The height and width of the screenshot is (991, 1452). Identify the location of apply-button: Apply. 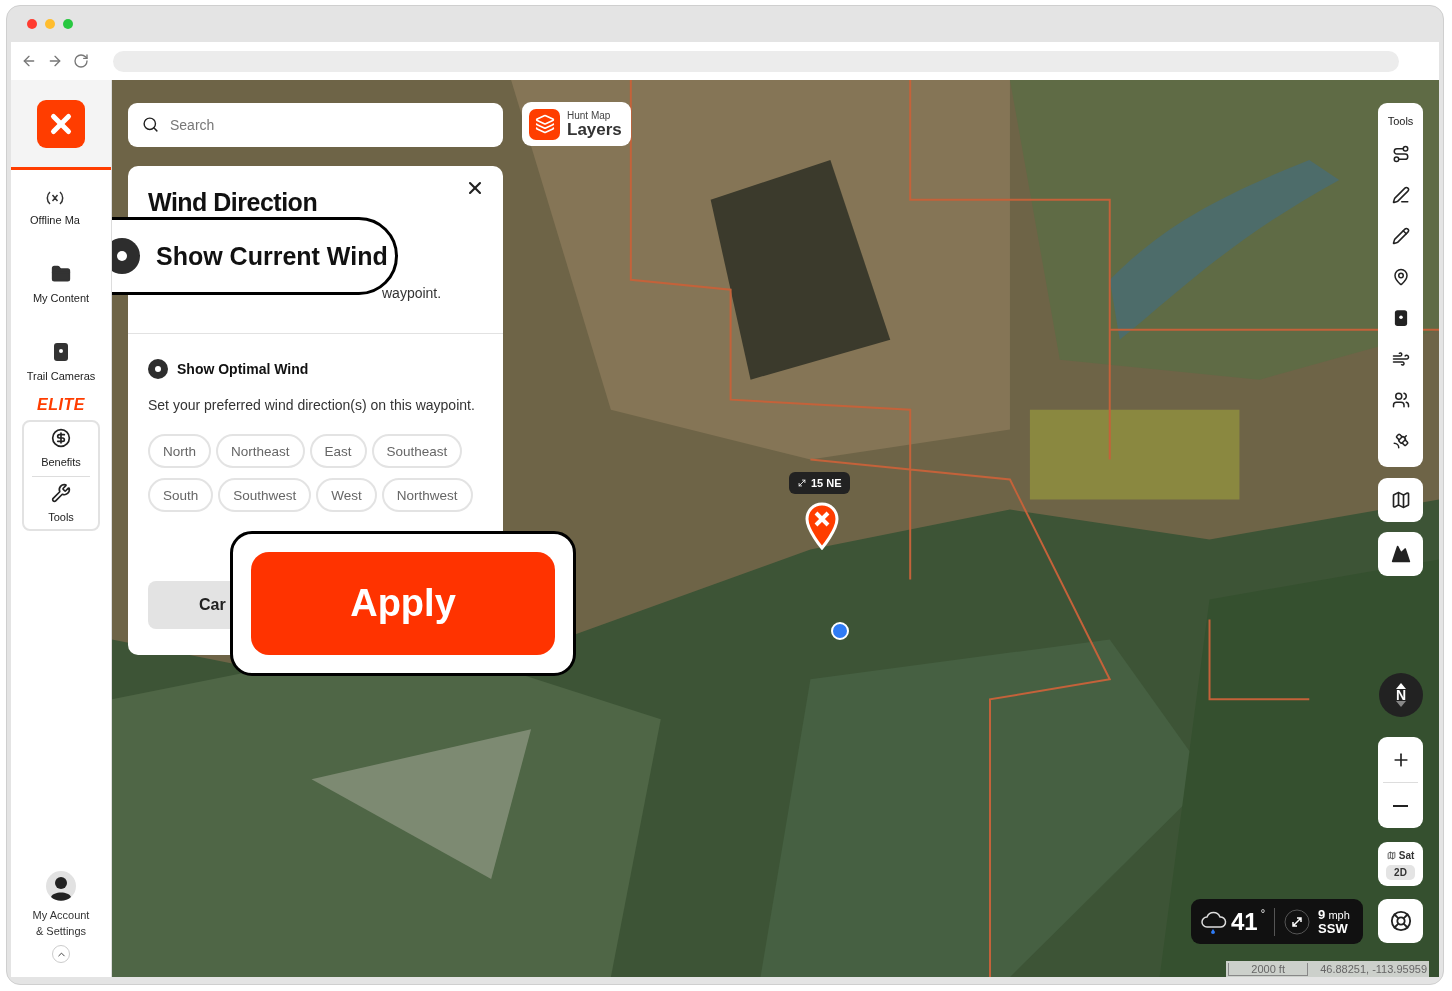
(403, 603).